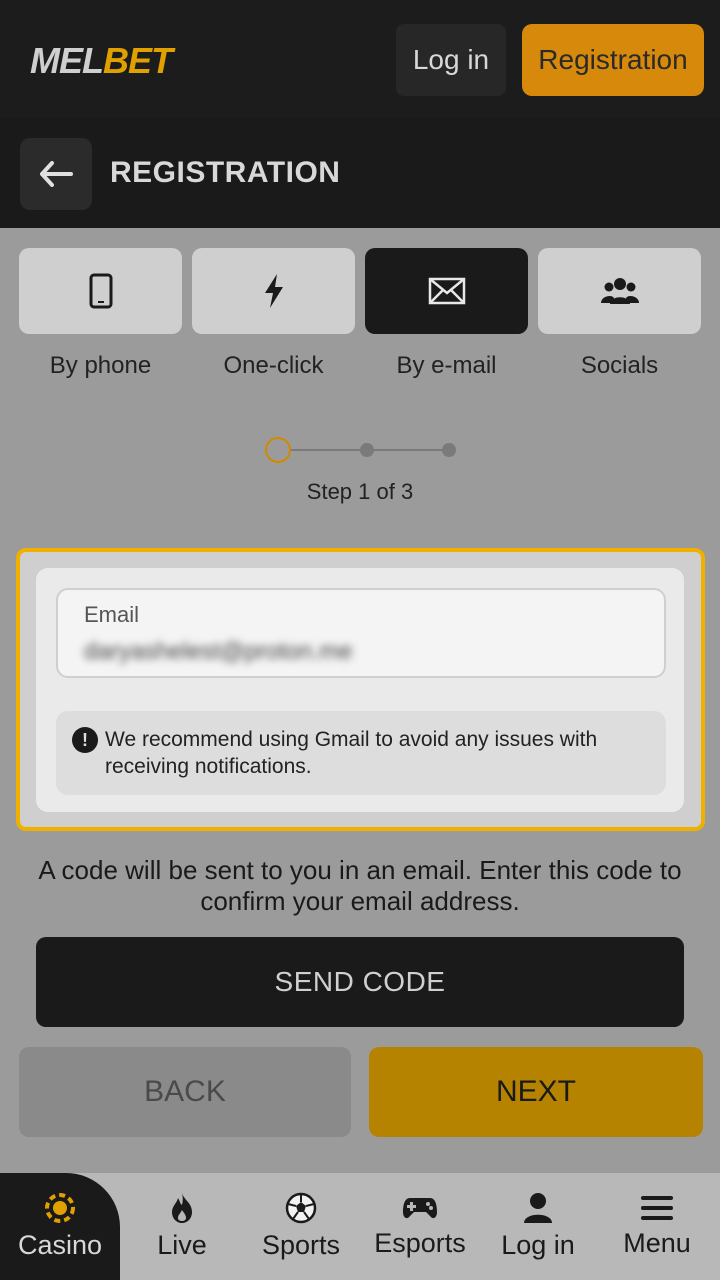 The image size is (720, 1280). Describe the element at coordinates (185, 1092) in the screenshot. I see `back-button: BACK` at that location.